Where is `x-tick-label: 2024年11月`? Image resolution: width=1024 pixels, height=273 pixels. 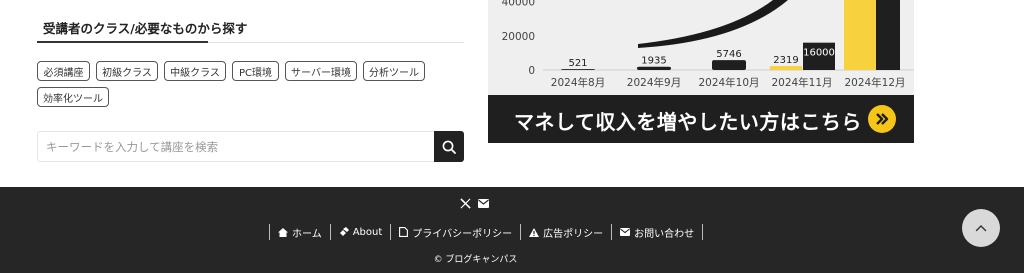 x-tick-label: 2024年11月 is located at coordinates (801, 82).